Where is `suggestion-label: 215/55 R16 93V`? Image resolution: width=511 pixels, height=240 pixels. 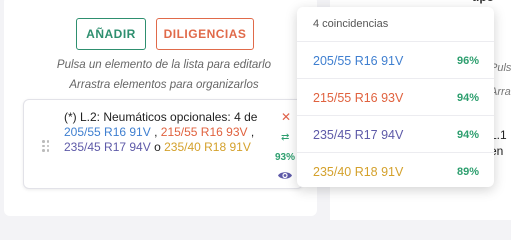 suggestion-label: 215/55 R16 93V is located at coordinates (358, 98).